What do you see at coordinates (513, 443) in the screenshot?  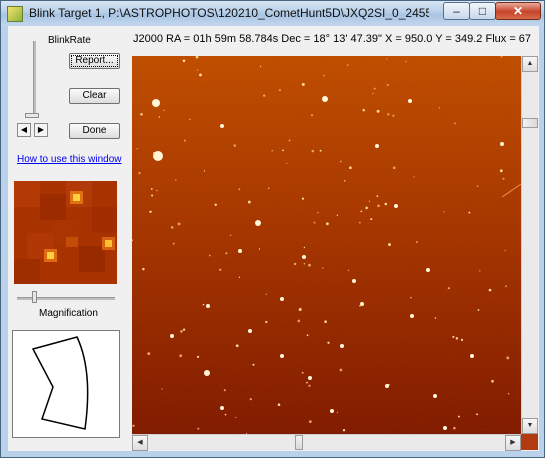 I see `scroll-right-button: ▶` at bounding box center [513, 443].